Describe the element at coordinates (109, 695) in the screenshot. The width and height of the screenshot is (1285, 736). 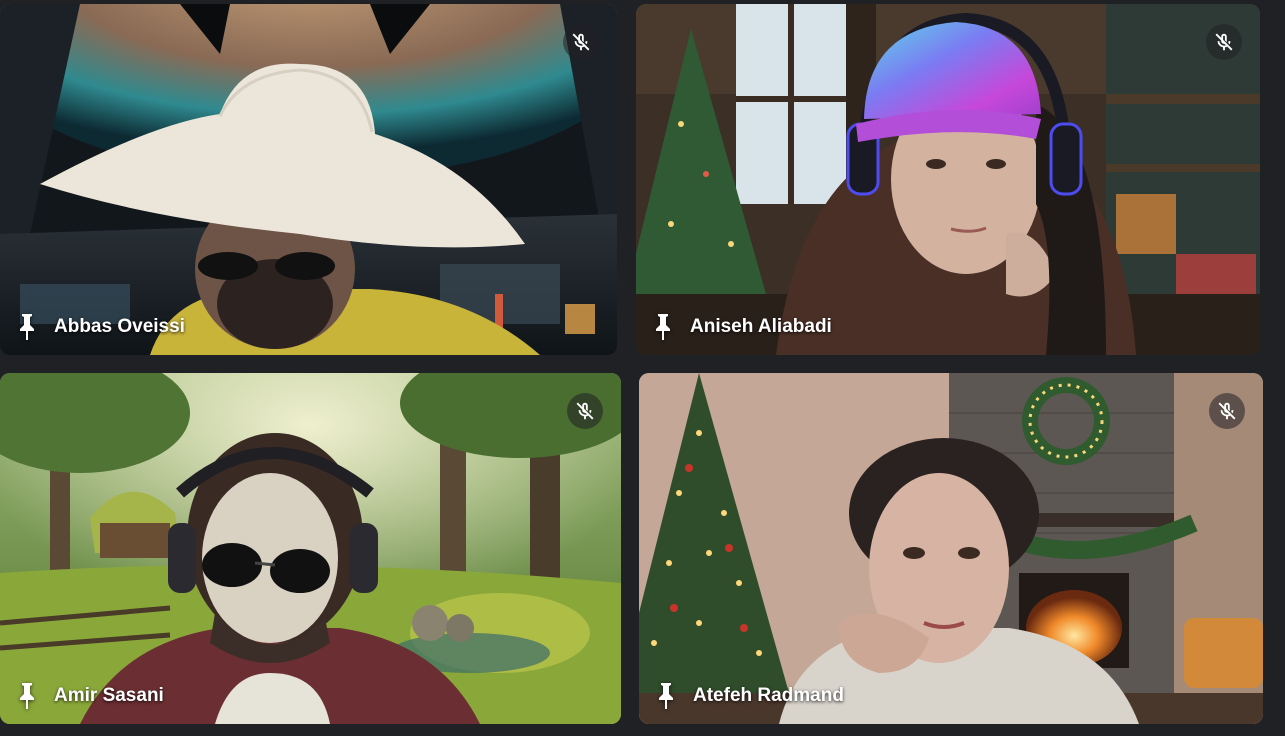
I see `participant-name: Amir Sasani` at that location.